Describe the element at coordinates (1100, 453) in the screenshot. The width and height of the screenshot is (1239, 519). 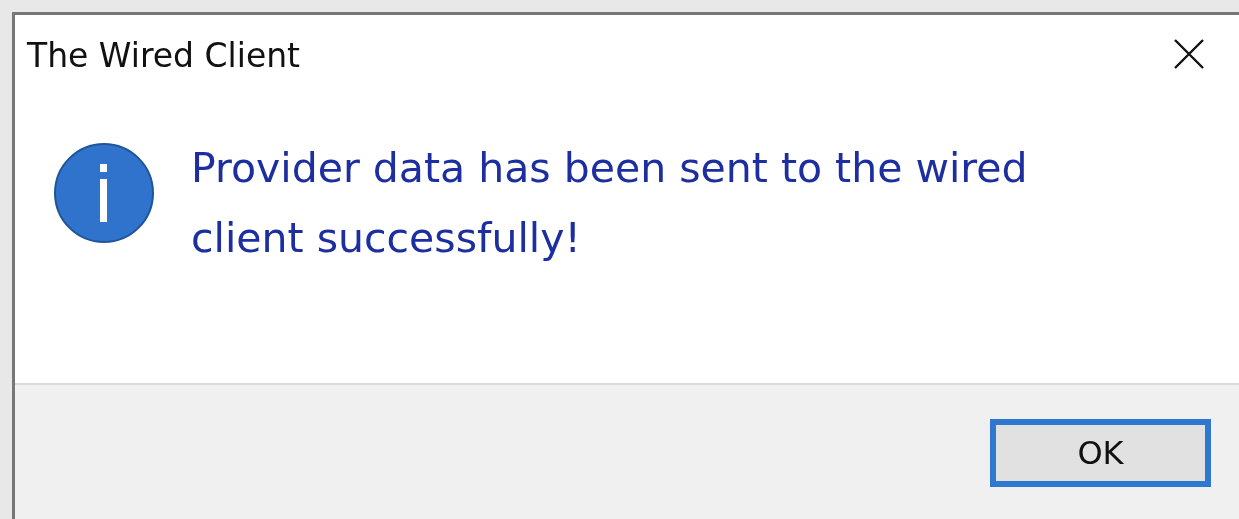
I see `ok-button: OK` at that location.